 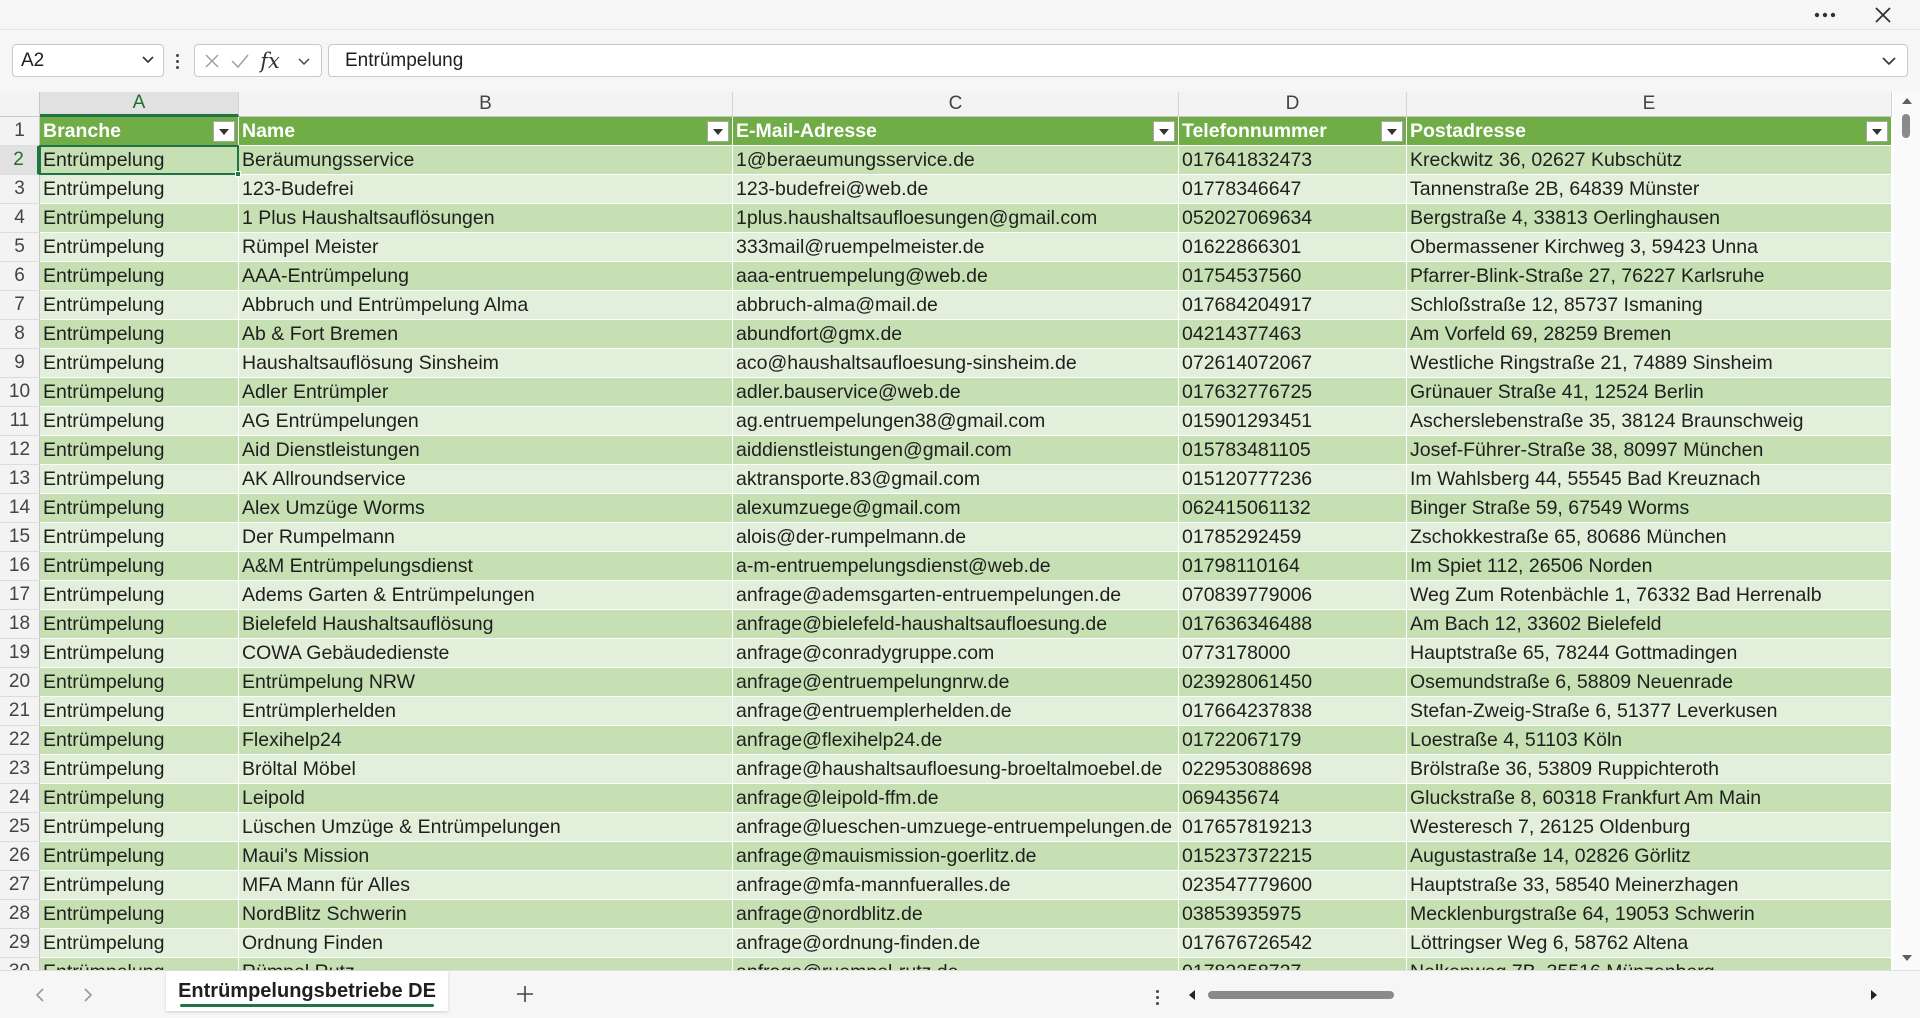 What do you see at coordinates (1293, 943) in the screenshot?
I see `cell-d: 017676726542` at bounding box center [1293, 943].